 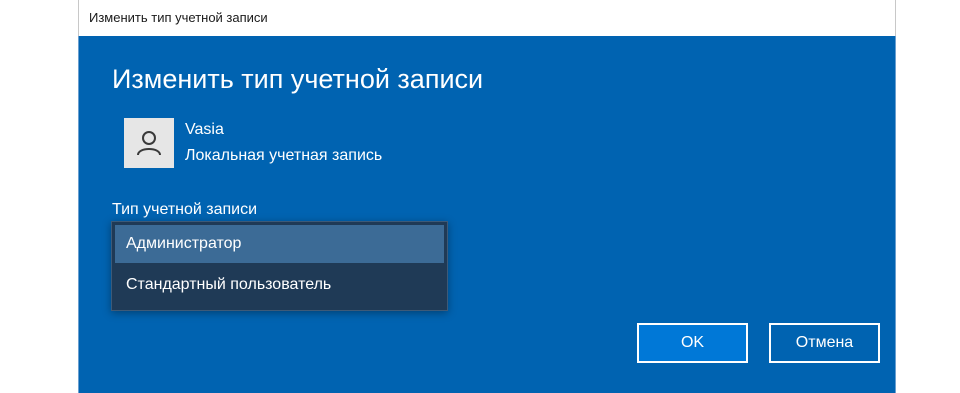 What do you see at coordinates (178, 17) in the screenshot?
I see `window-title: Изменить тип учетной записи` at bounding box center [178, 17].